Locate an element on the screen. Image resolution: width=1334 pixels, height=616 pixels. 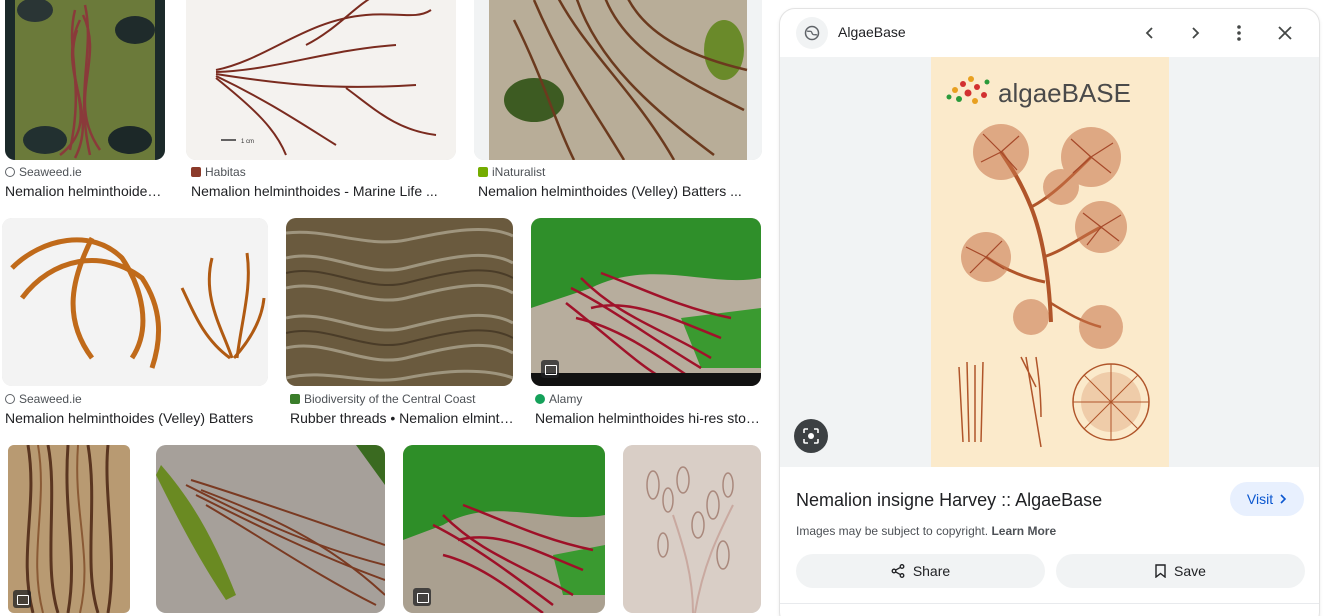
panel-header: AlgaeBase is located at coordinates (1049, 33).